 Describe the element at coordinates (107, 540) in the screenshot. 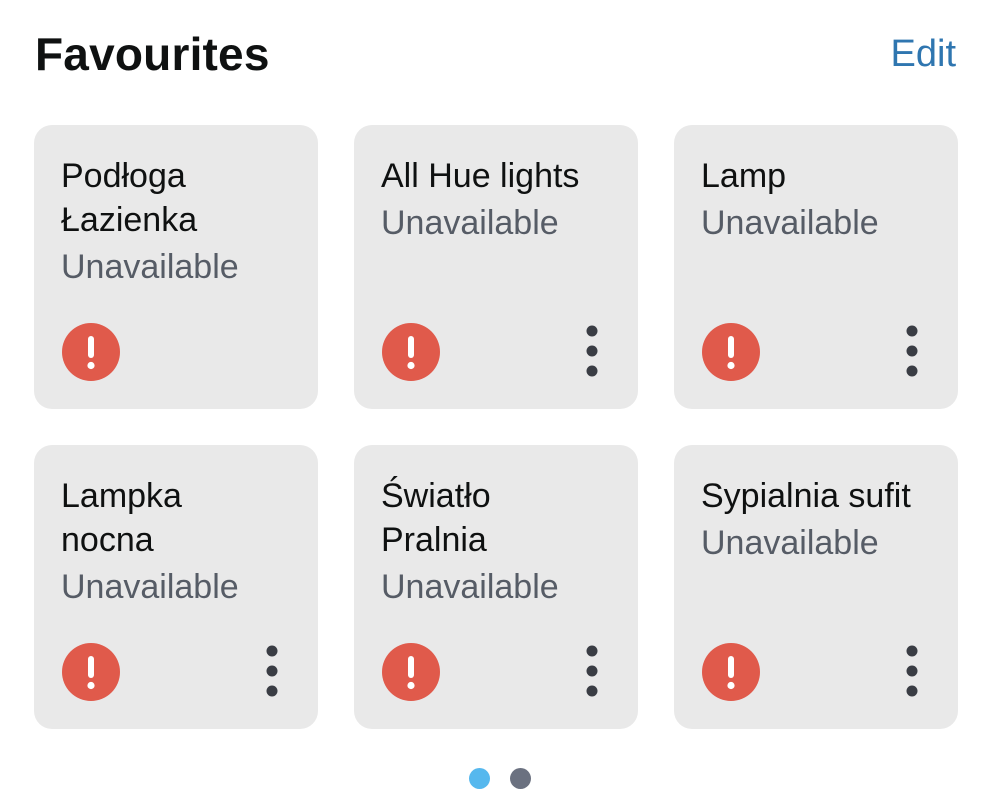

I see `device-name-line: nocna` at that location.